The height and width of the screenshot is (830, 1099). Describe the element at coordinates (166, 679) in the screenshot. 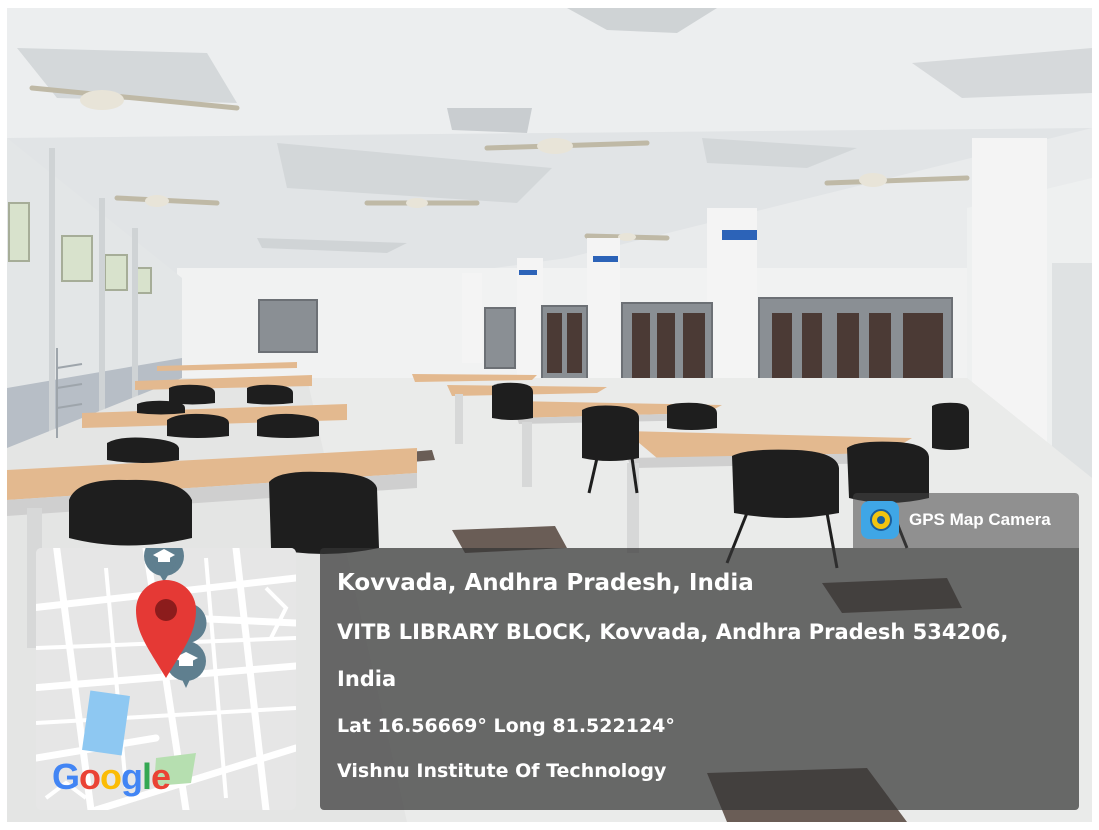

I see `map-thumbnail: Google` at that location.